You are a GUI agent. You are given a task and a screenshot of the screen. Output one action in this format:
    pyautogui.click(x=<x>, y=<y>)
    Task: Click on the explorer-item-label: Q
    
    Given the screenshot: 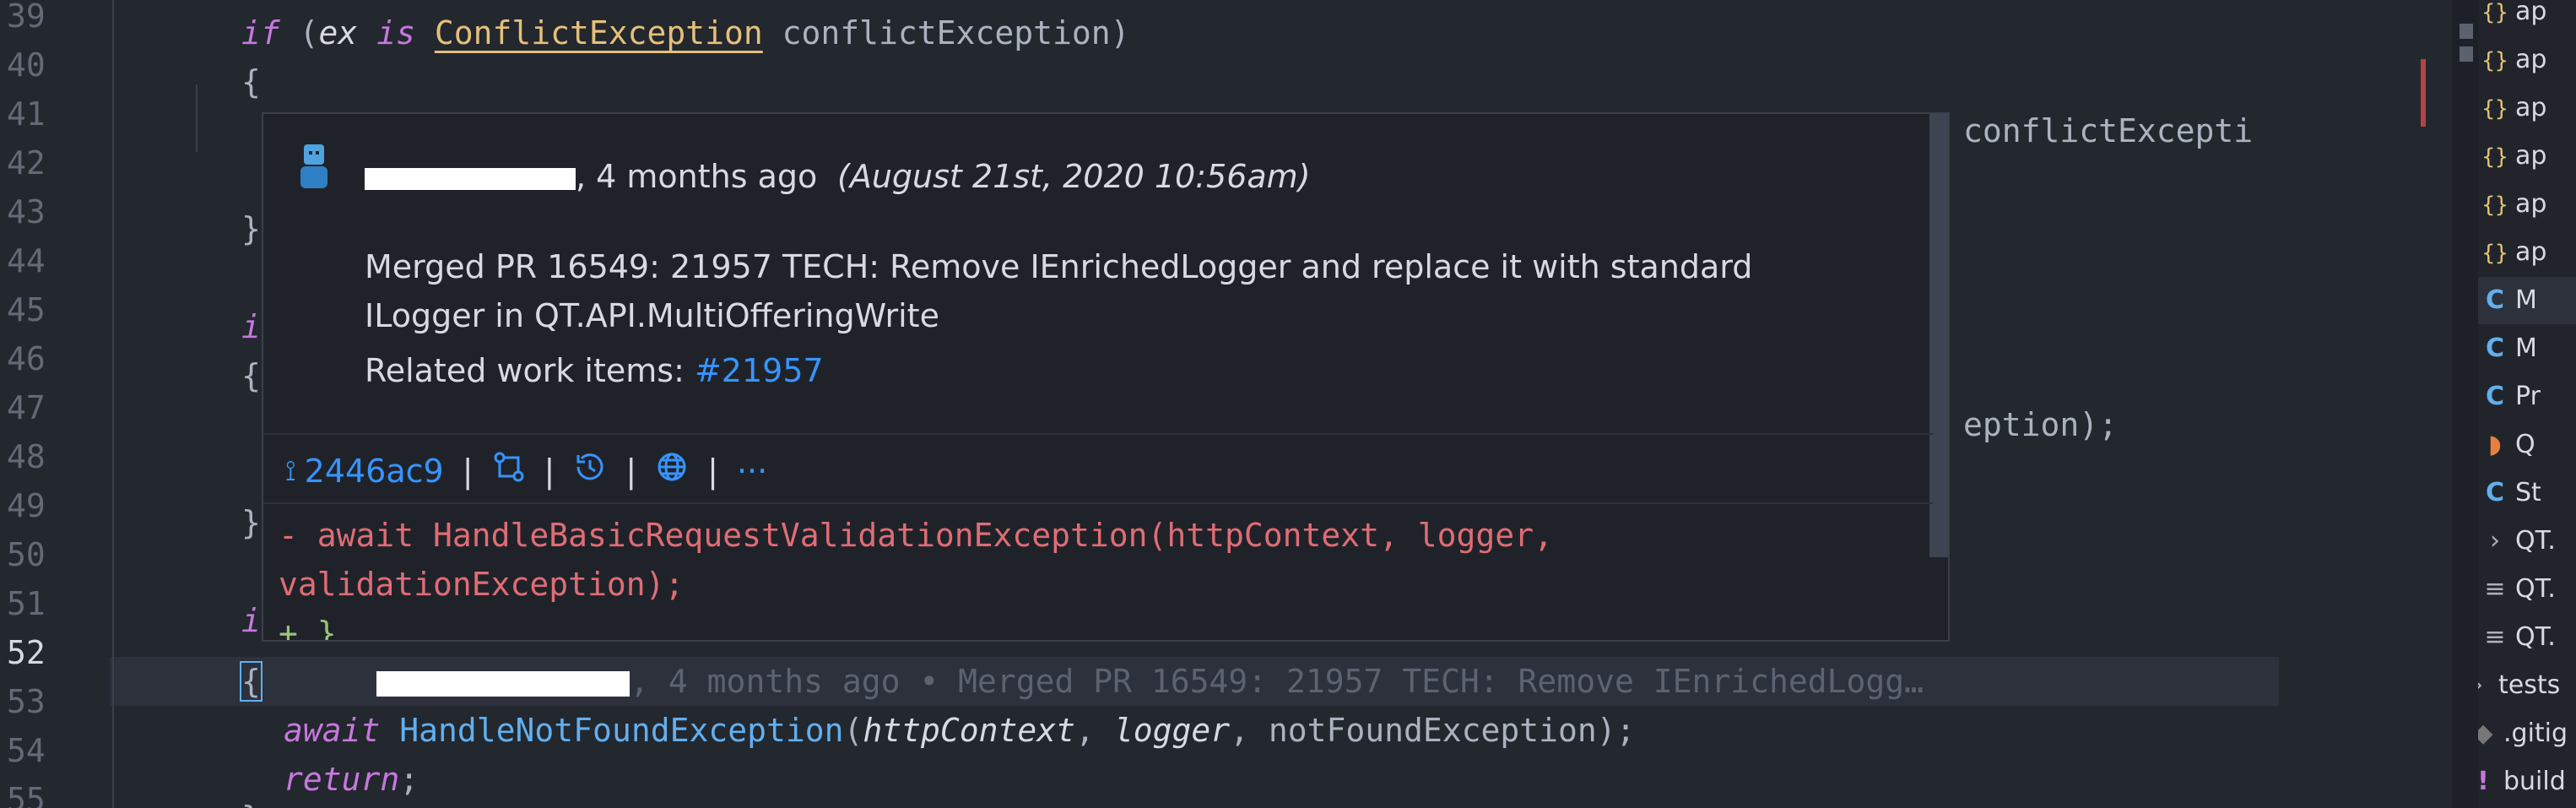 What is the action you would take?
    pyautogui.click(x=2525, y=445)
    